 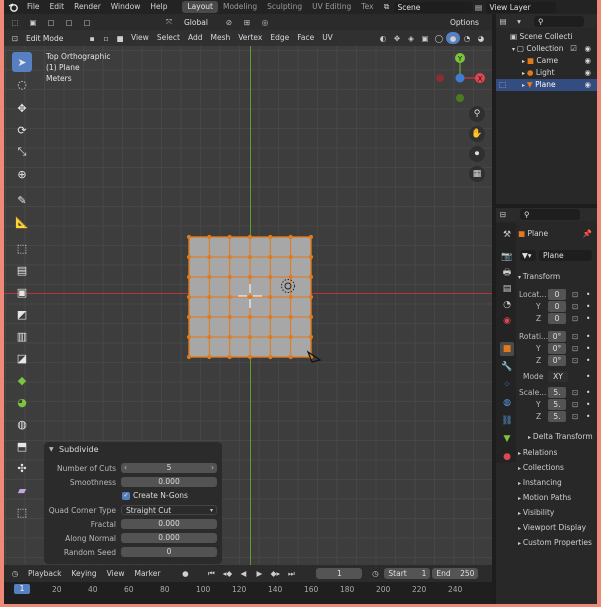 What do you see at coordinates (83, 574) in the screenshot?
I see `menu-keying: Keying` at bounding box center [83, 574].